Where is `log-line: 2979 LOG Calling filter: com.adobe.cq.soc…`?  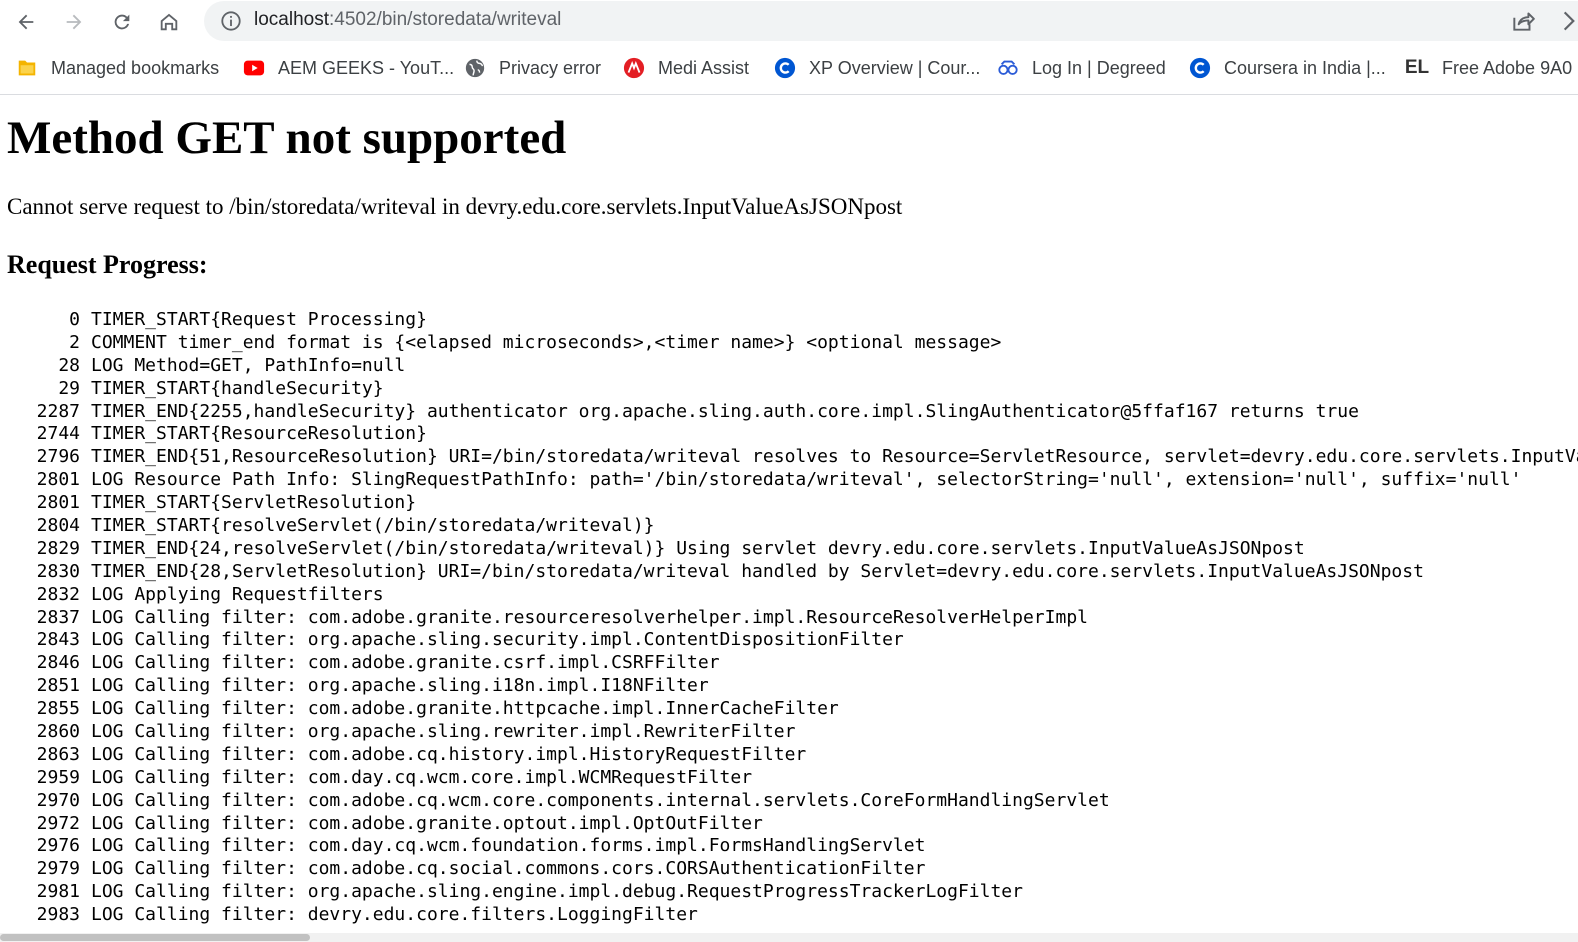 log-line: 2979 LOG Calling filter: com.adobe.cq.soc… is located at coordinates (789, 869).